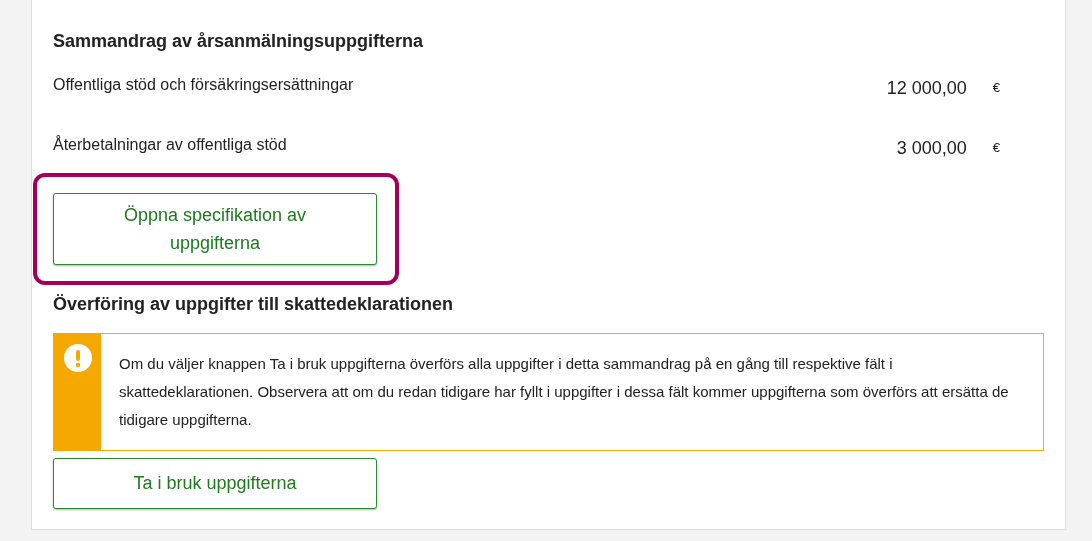  I want to click on apply-data-button: Ta i bruk uppgifterna, so click(215, 483).